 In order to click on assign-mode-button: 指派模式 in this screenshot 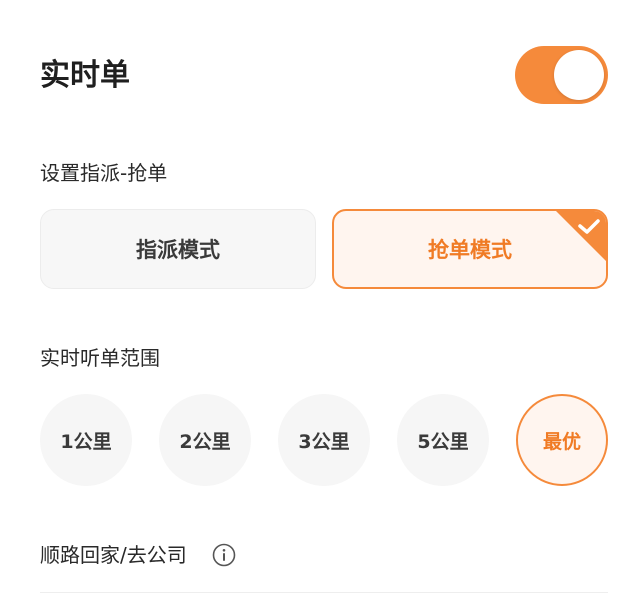, I will do `click(178, 249)`.